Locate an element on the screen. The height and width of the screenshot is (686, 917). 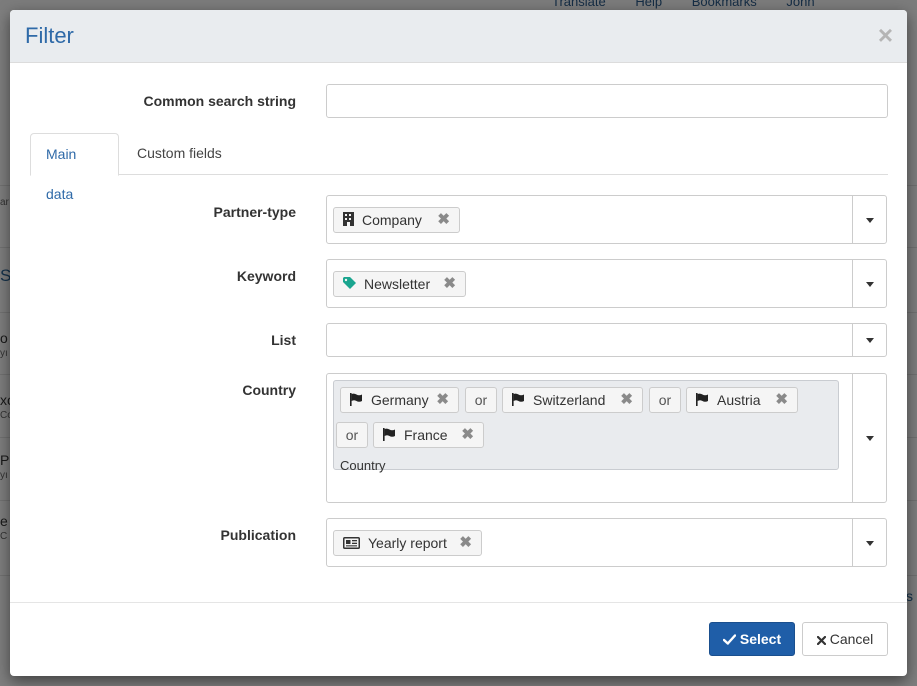
keyword-chip: Newsletter ✖ is located at coordinates (399, 284).